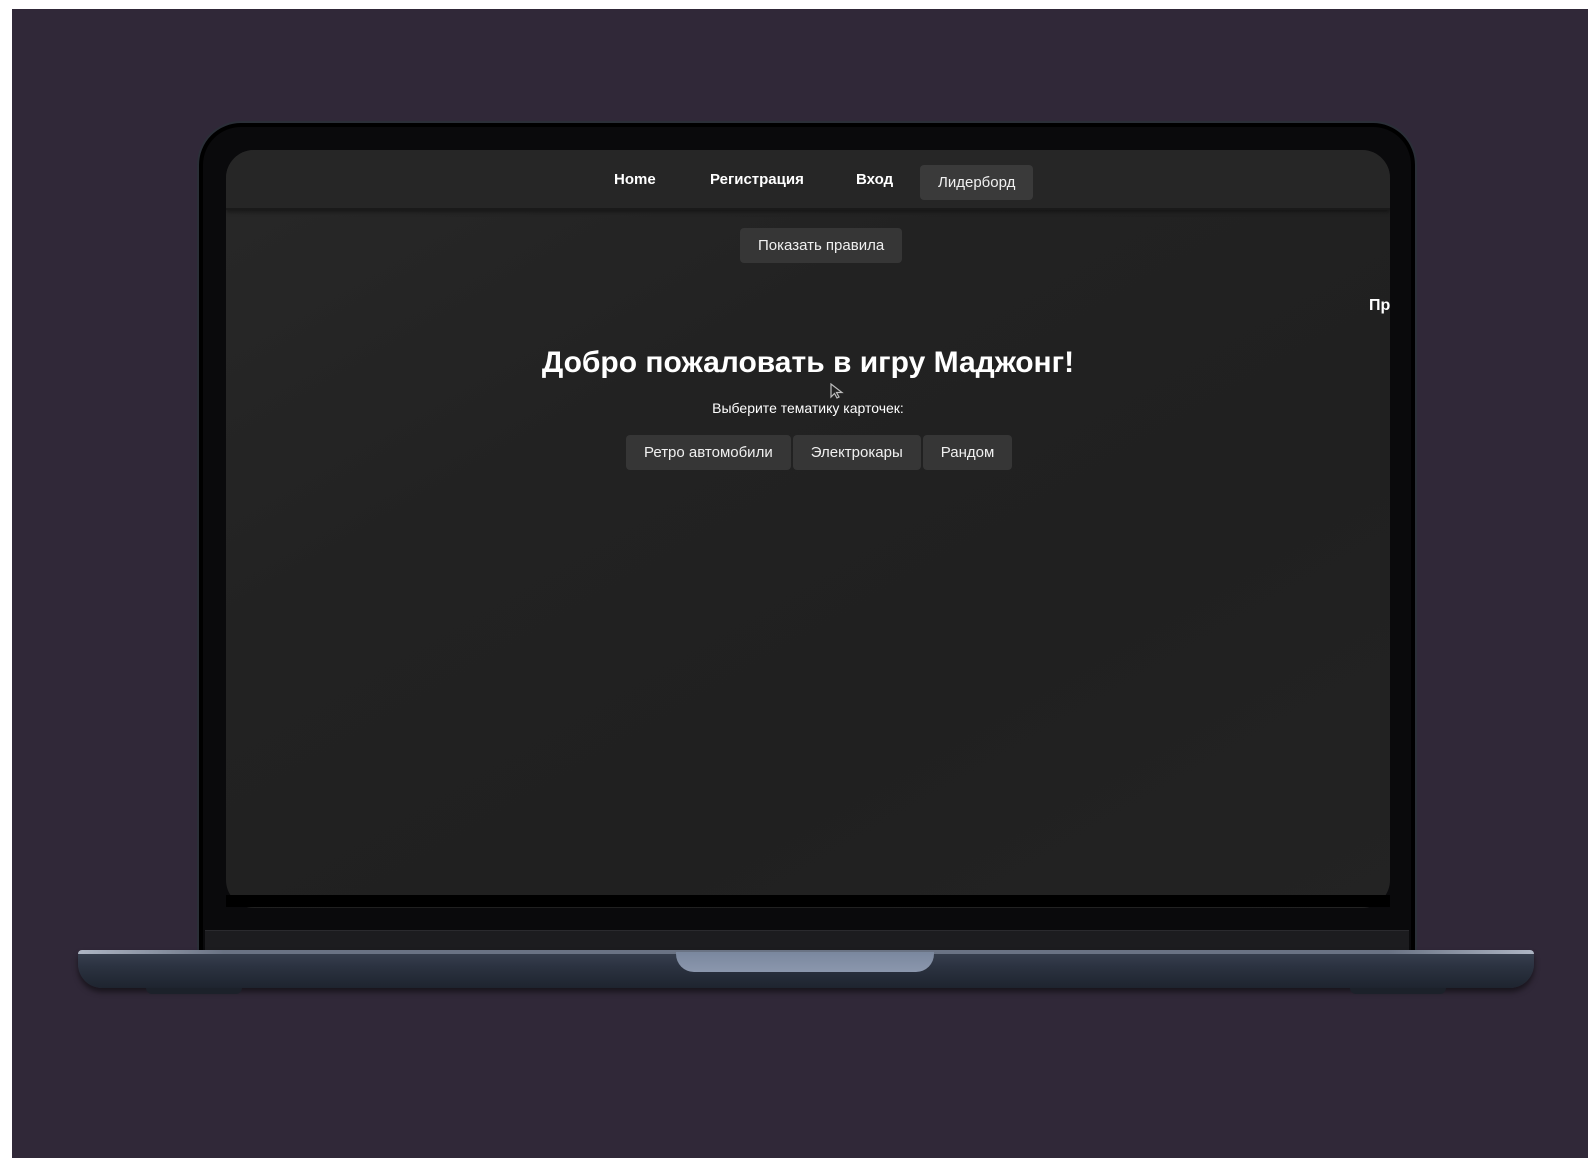  Describe the element at coordinates (1398, 991) in the screenshot. I see `laptop-foot-right` at that location.